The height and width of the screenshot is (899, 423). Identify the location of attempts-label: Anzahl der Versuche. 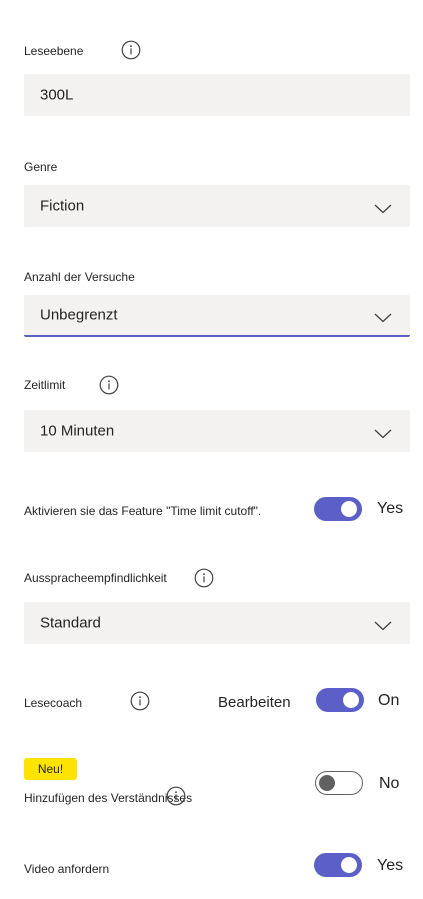
(79, 277).